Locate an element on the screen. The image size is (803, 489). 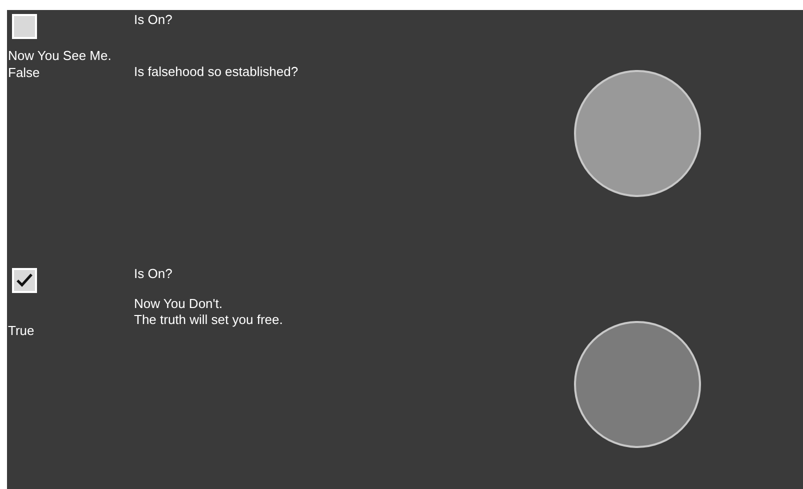
caption: Now You Don't. is located at coordinates (179, 304).